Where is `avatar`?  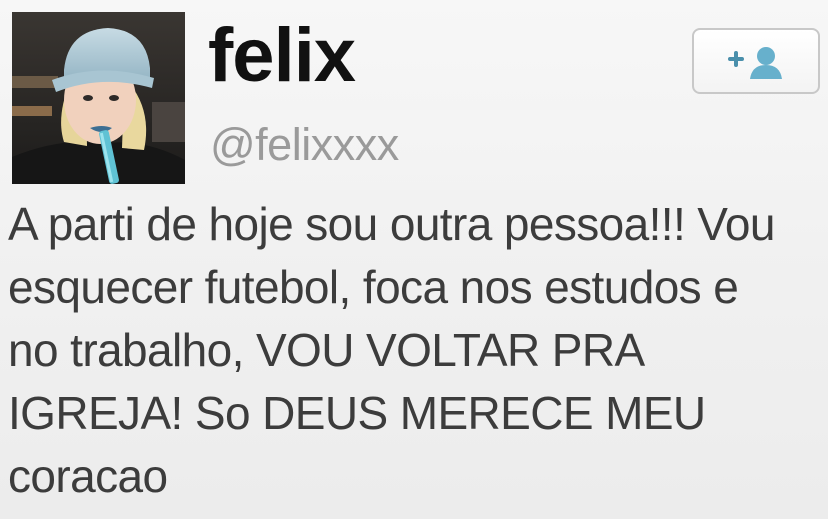 avatar is located at coordinates (98, 98).